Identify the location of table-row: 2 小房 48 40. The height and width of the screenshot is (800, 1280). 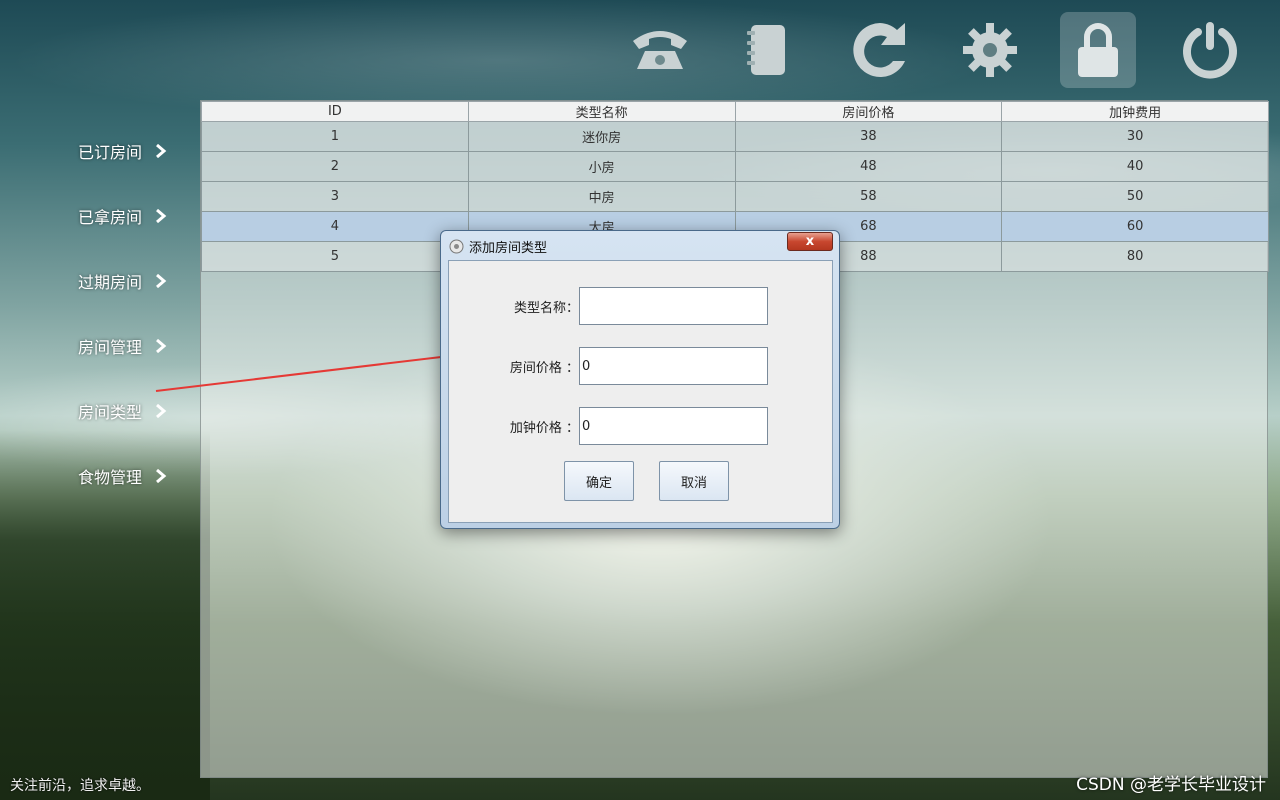
(735, 166).